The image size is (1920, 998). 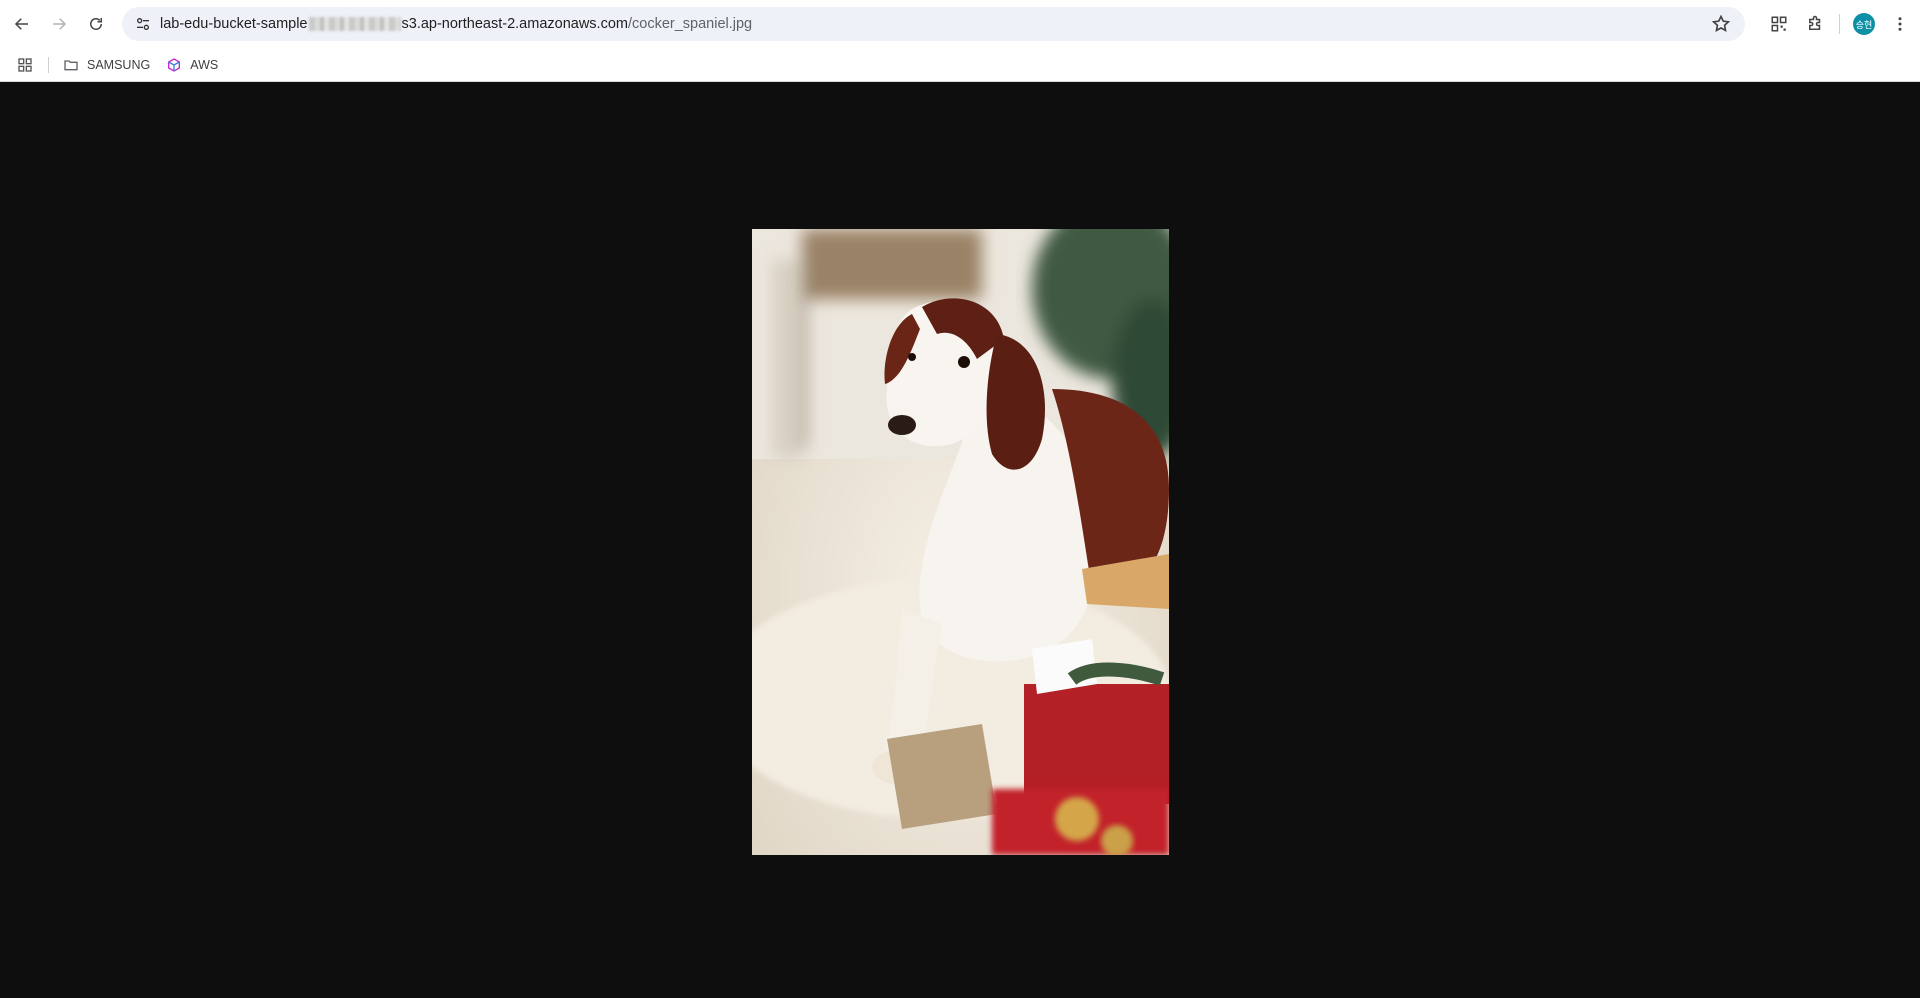 I want to click on bookmark-label: AWS, so click(x=204, y=64).